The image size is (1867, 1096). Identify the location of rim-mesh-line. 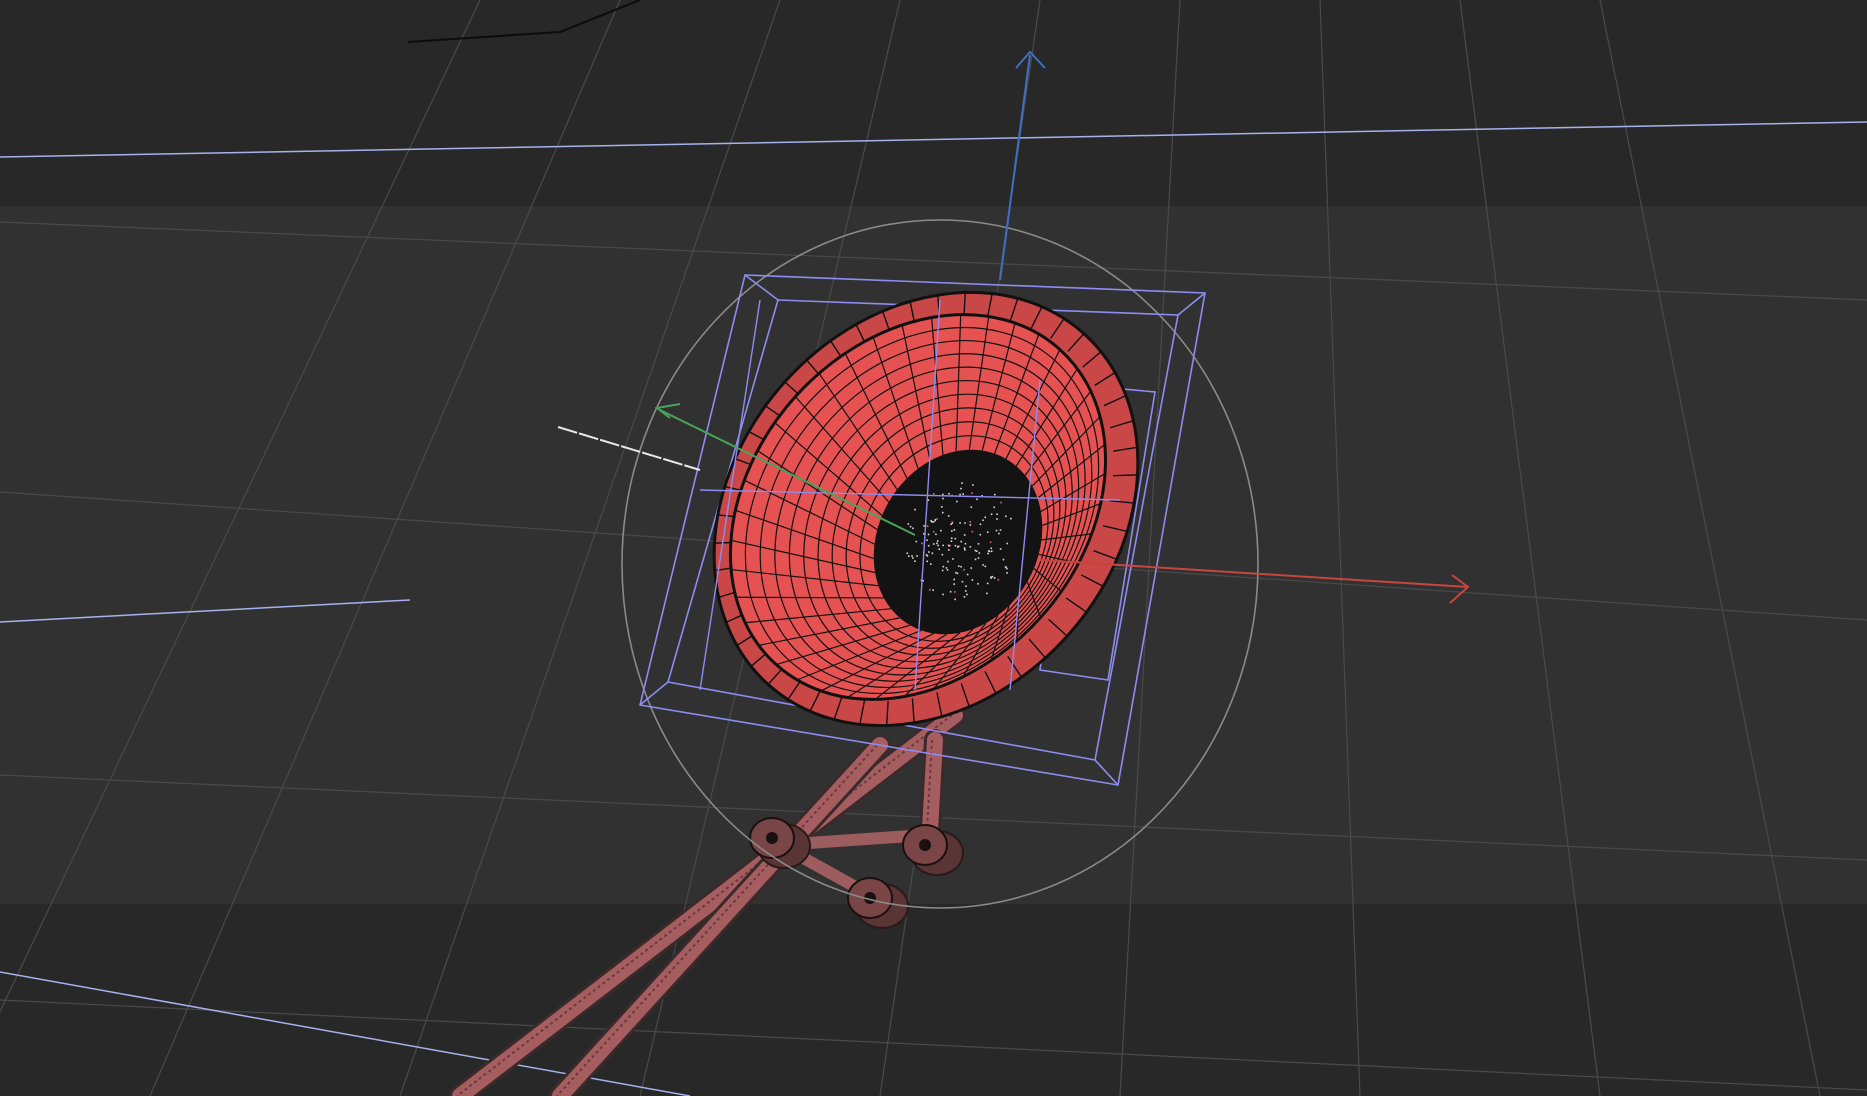
(1125, 475).